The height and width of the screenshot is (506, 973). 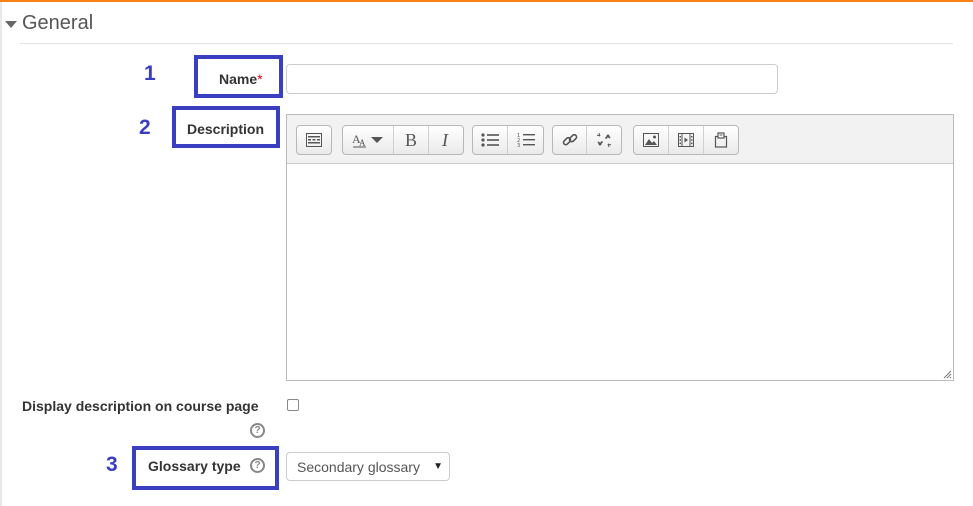 I want to click on section-title: General, so click(x=58, y=22).